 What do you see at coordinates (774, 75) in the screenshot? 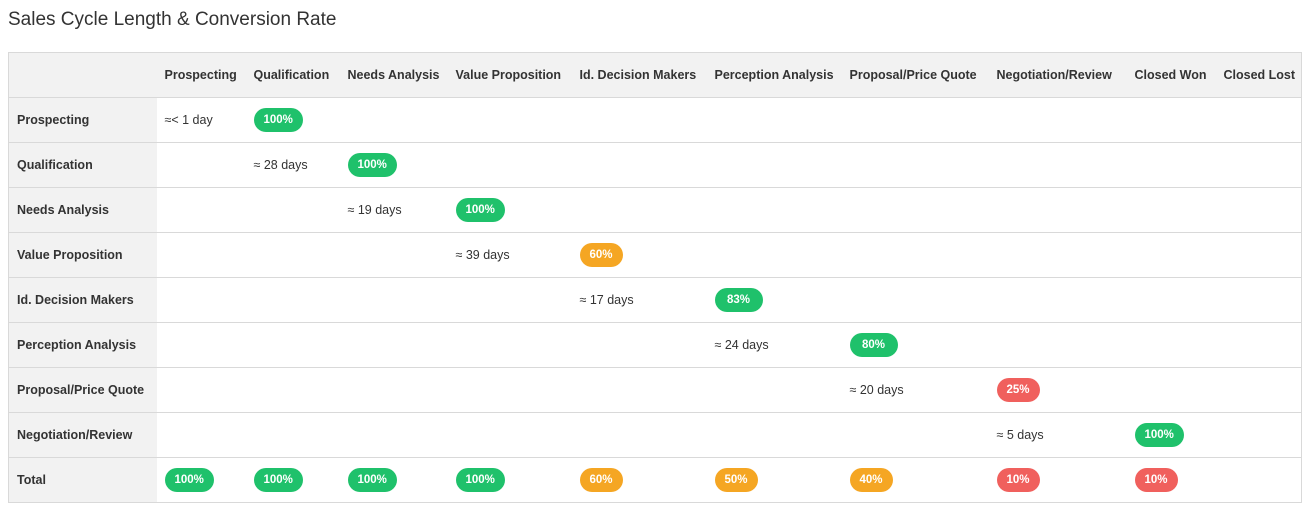
I see `column-header: Perception Analysis` at bounding box center [774, 75].